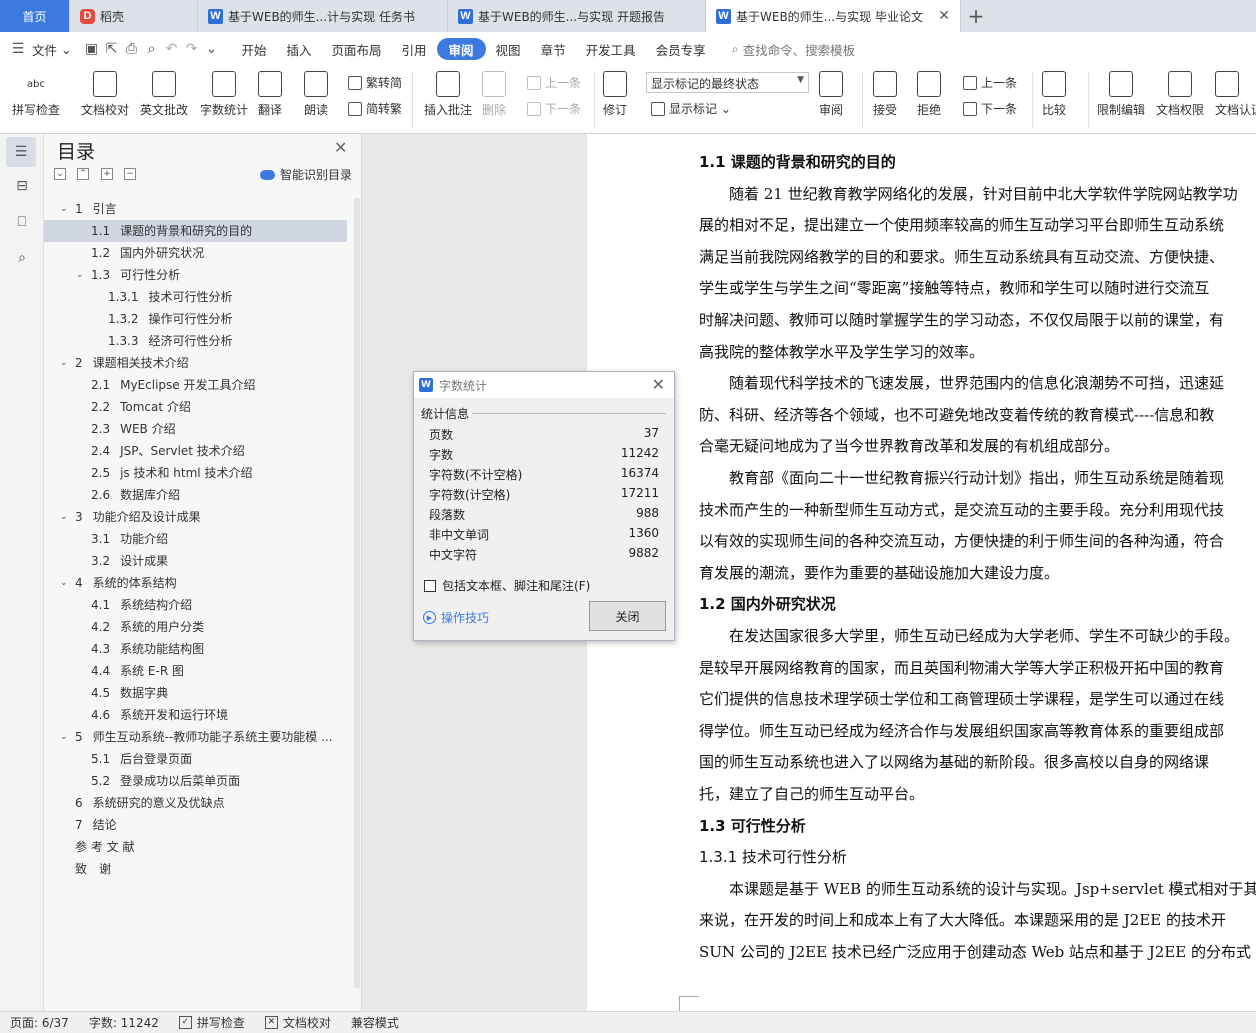 The height and width of the screenshot is (1033, 1256). Describe the element at coordinates (976, 16) in the screenshot. I see `new-tab-button: +` at that location.